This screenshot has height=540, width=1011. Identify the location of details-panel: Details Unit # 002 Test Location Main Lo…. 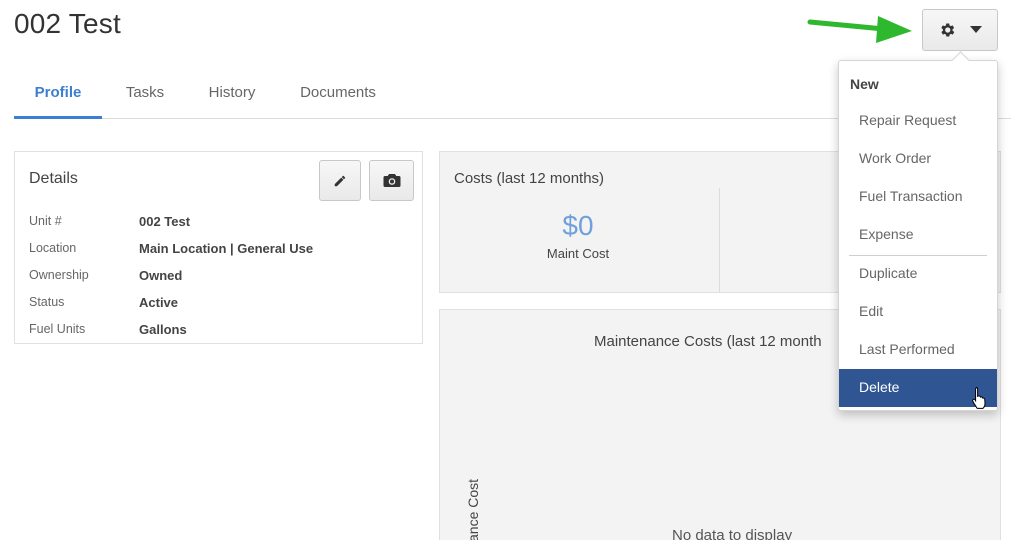
(218, 247).